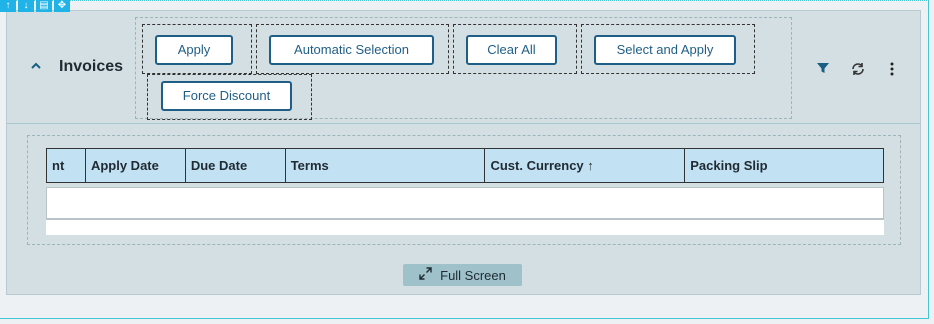  Describe the element at coordinates (236, 165) in the screenshot. I see `column-header-due-date: Due Date` at that location.